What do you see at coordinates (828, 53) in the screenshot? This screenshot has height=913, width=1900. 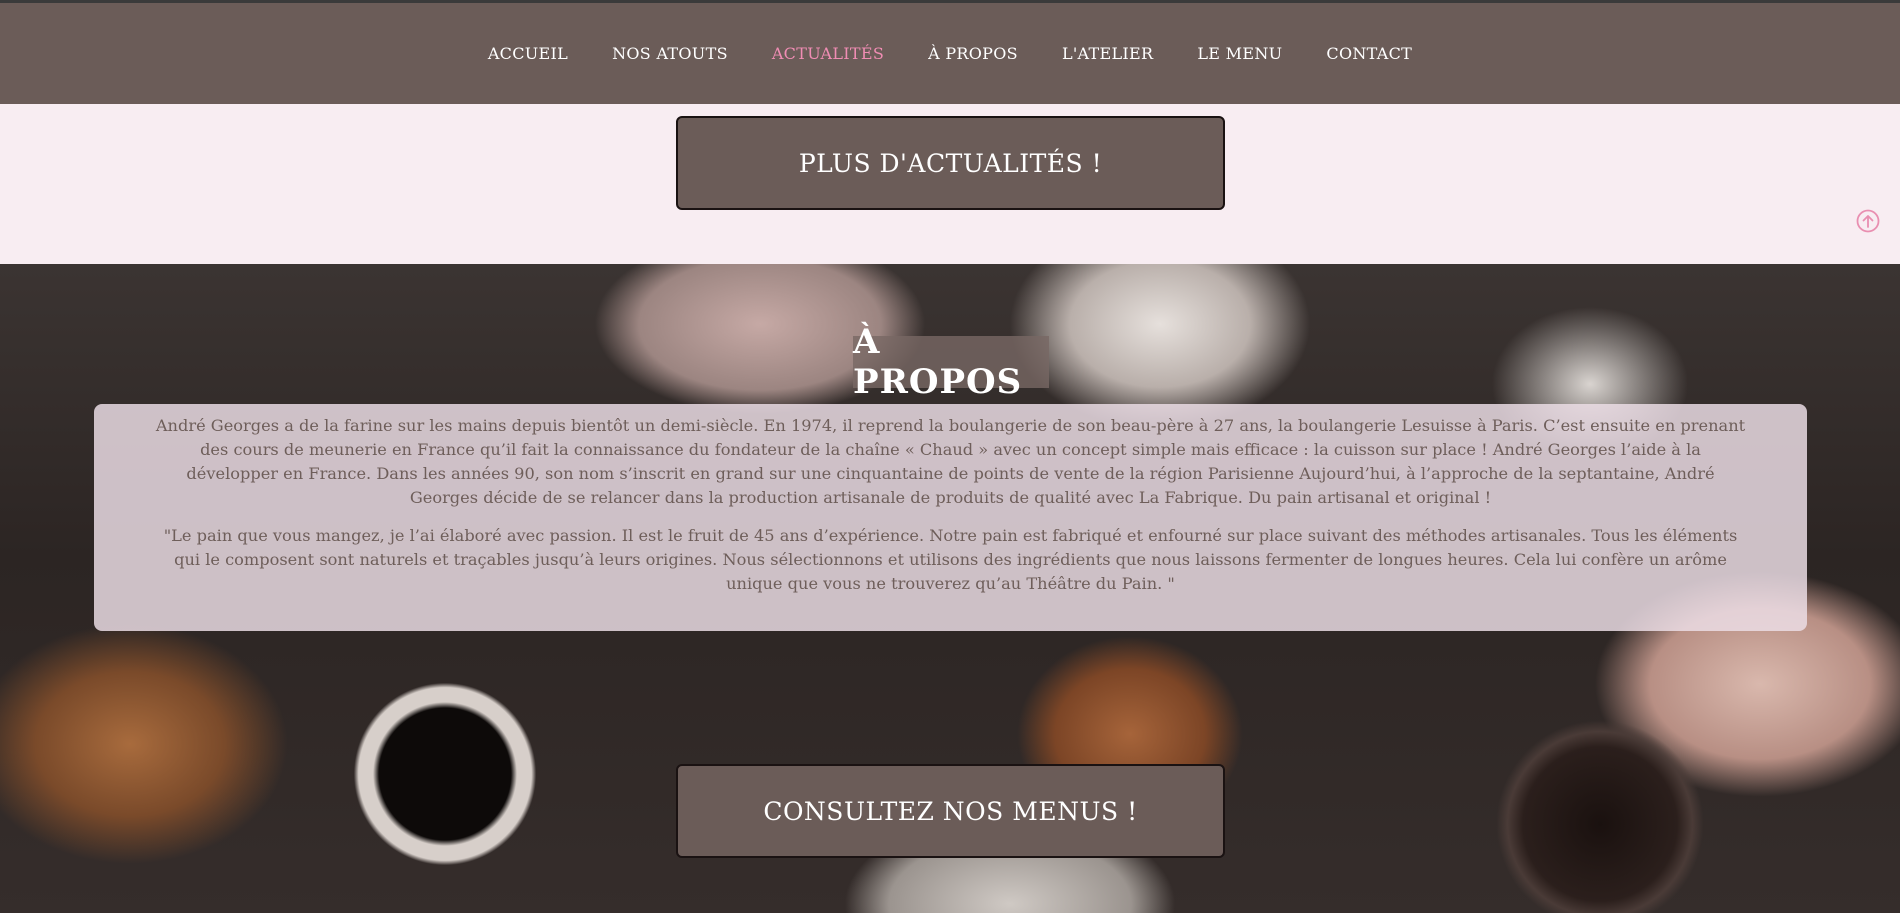 I see `nav-link-actualites: ACTUALITÉS` at bounding box center [828, 53].